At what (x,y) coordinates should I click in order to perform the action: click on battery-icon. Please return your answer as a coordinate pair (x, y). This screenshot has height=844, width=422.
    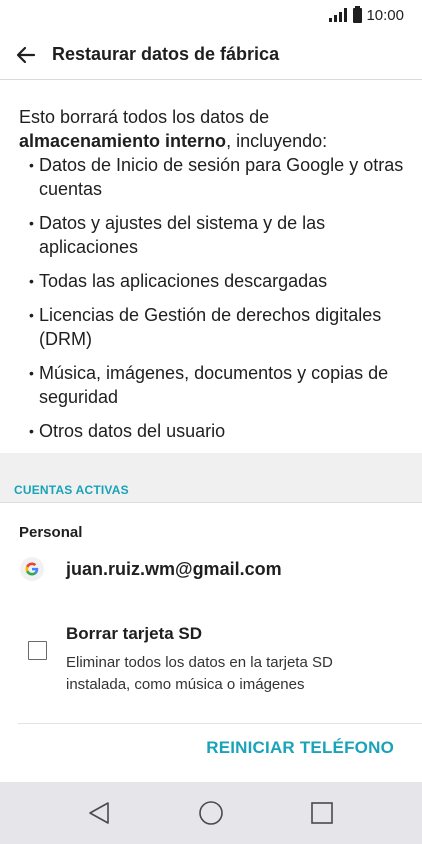
    Looking at the image, I should click on (358, 14).